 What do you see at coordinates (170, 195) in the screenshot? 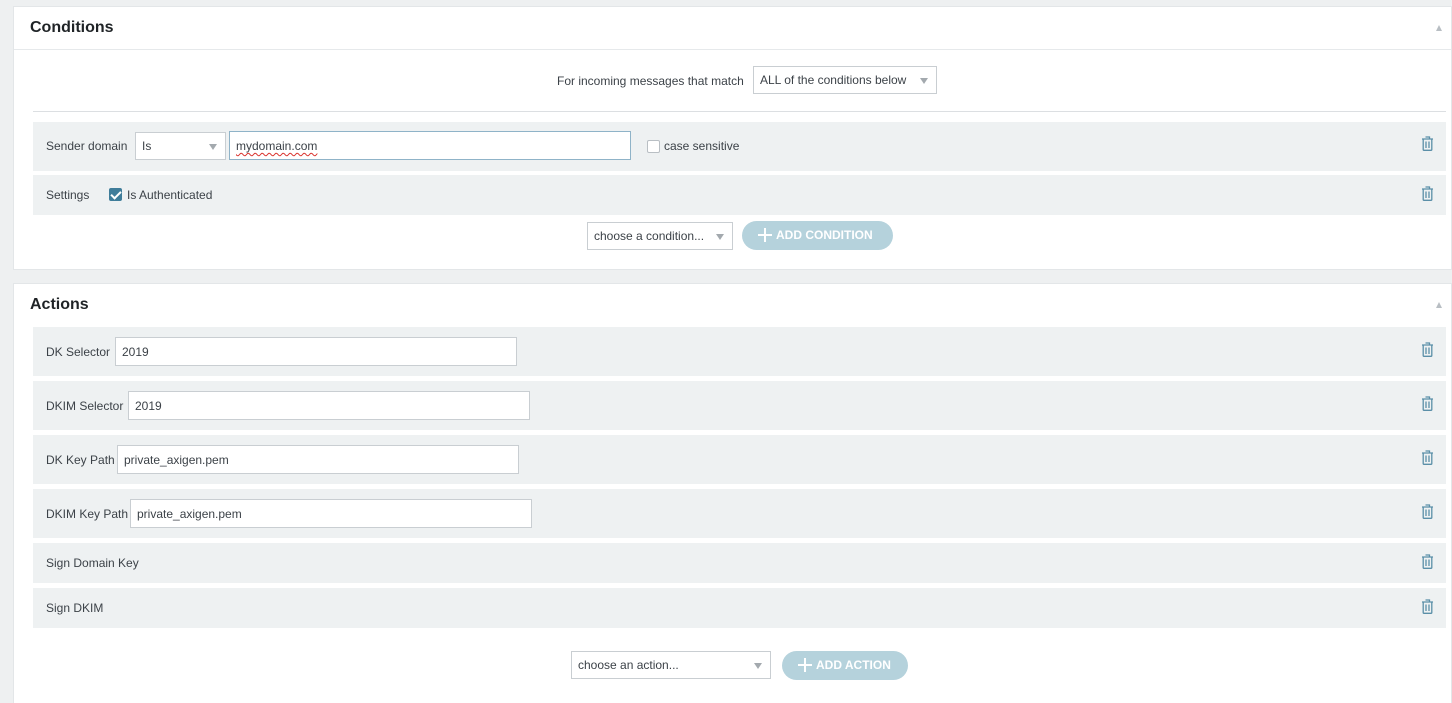
I see `is-authenticated-label: Is Authenticated` at bounding box center [170, 195].